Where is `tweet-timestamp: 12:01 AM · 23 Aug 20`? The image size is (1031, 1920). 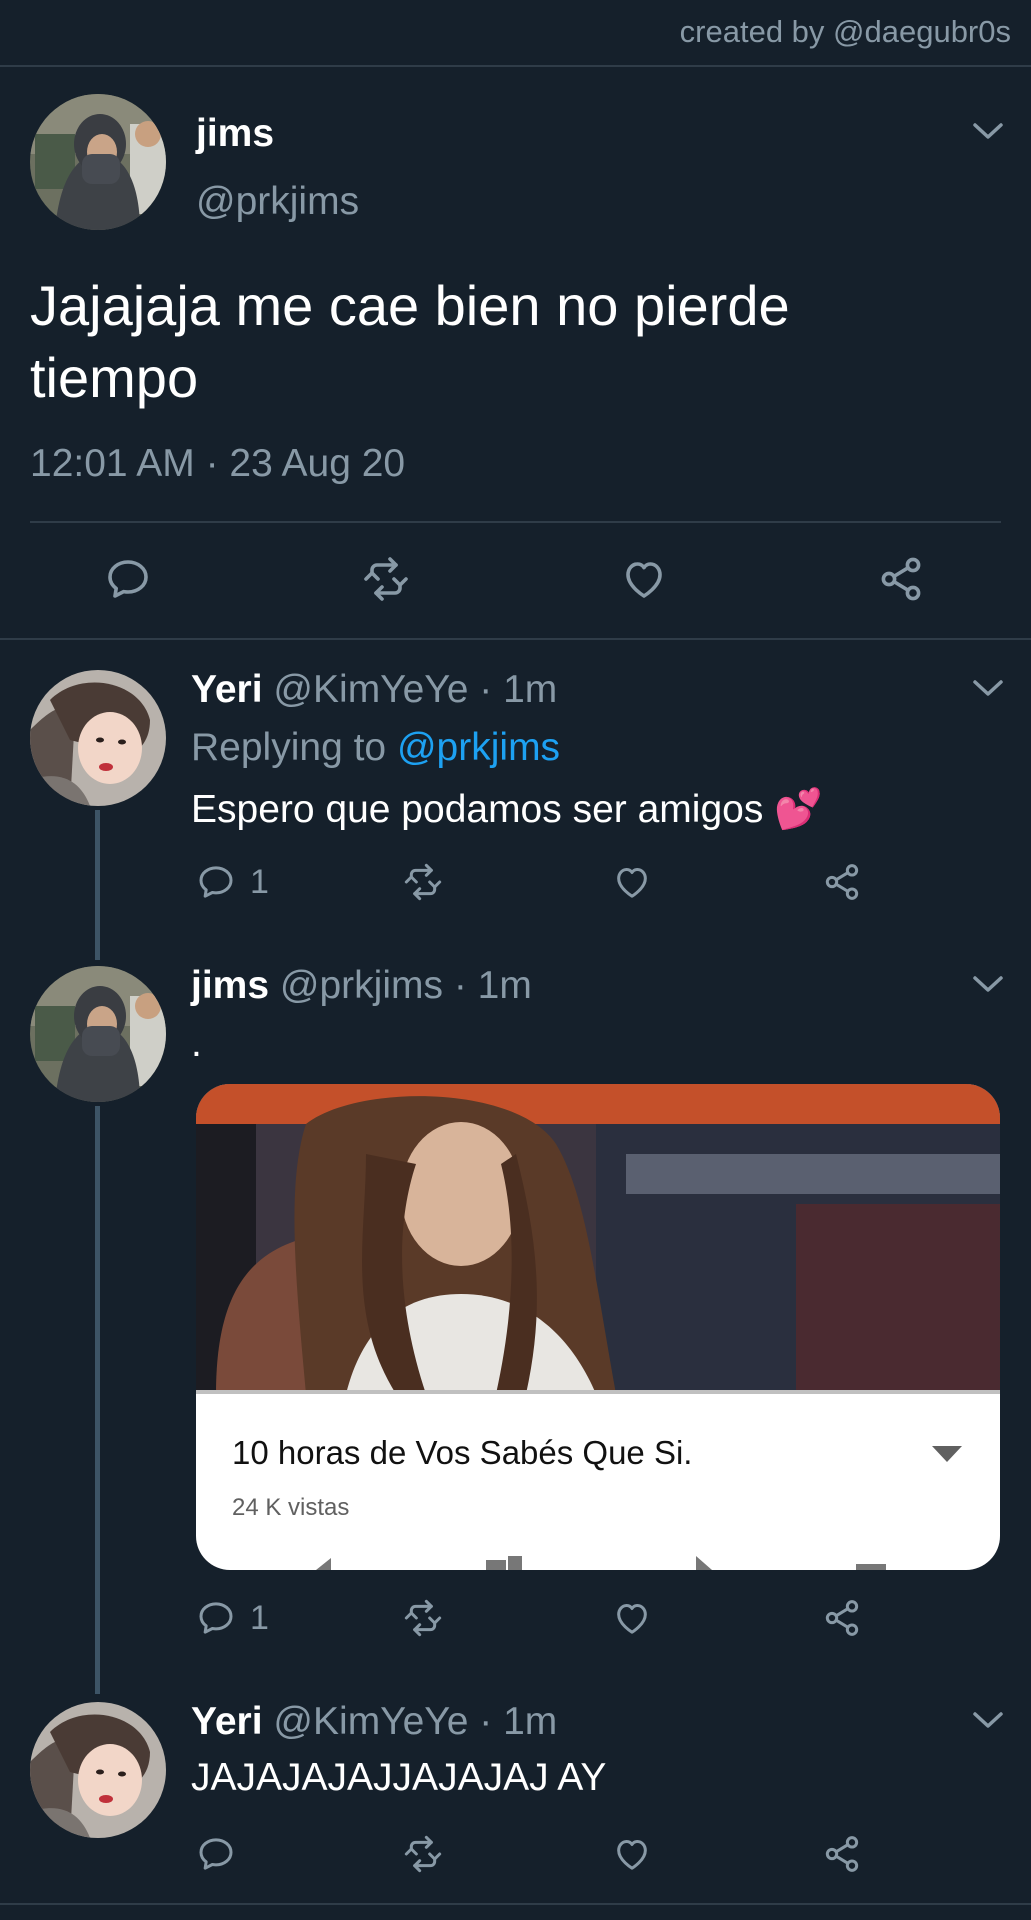 tweet-timestamp: 12:01 AM · 23 Aug 20 is located at coordinates (218, 463).